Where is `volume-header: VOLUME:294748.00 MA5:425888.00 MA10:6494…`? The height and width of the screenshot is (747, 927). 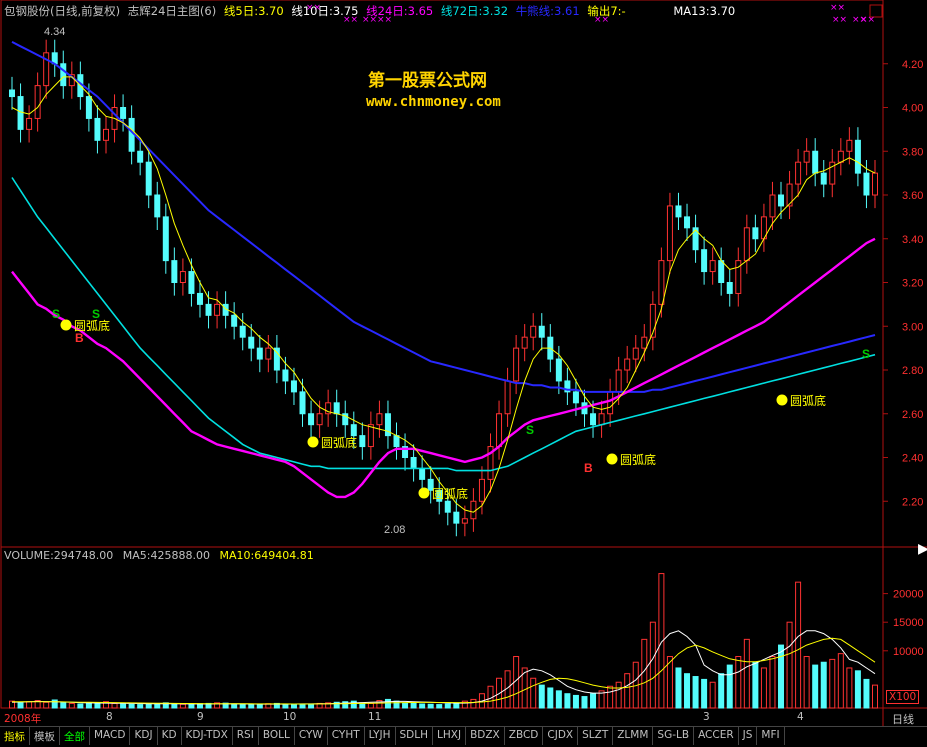 volume-header: VOLUME:294748.00 MA5:425888.00 MA10:6494… is located at coordinates (159, 555).